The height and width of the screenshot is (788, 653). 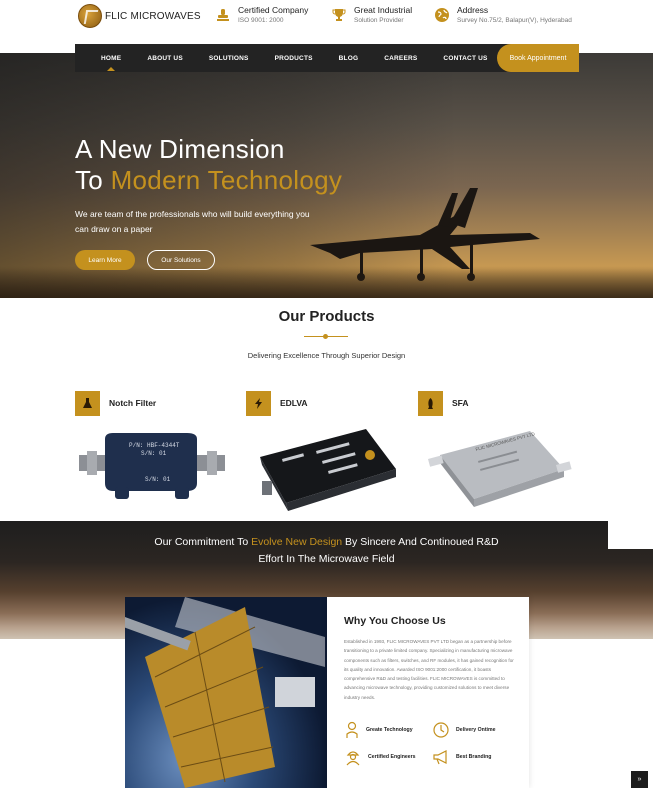 I want to click on stamp-icon, so click(x=223, y=15).